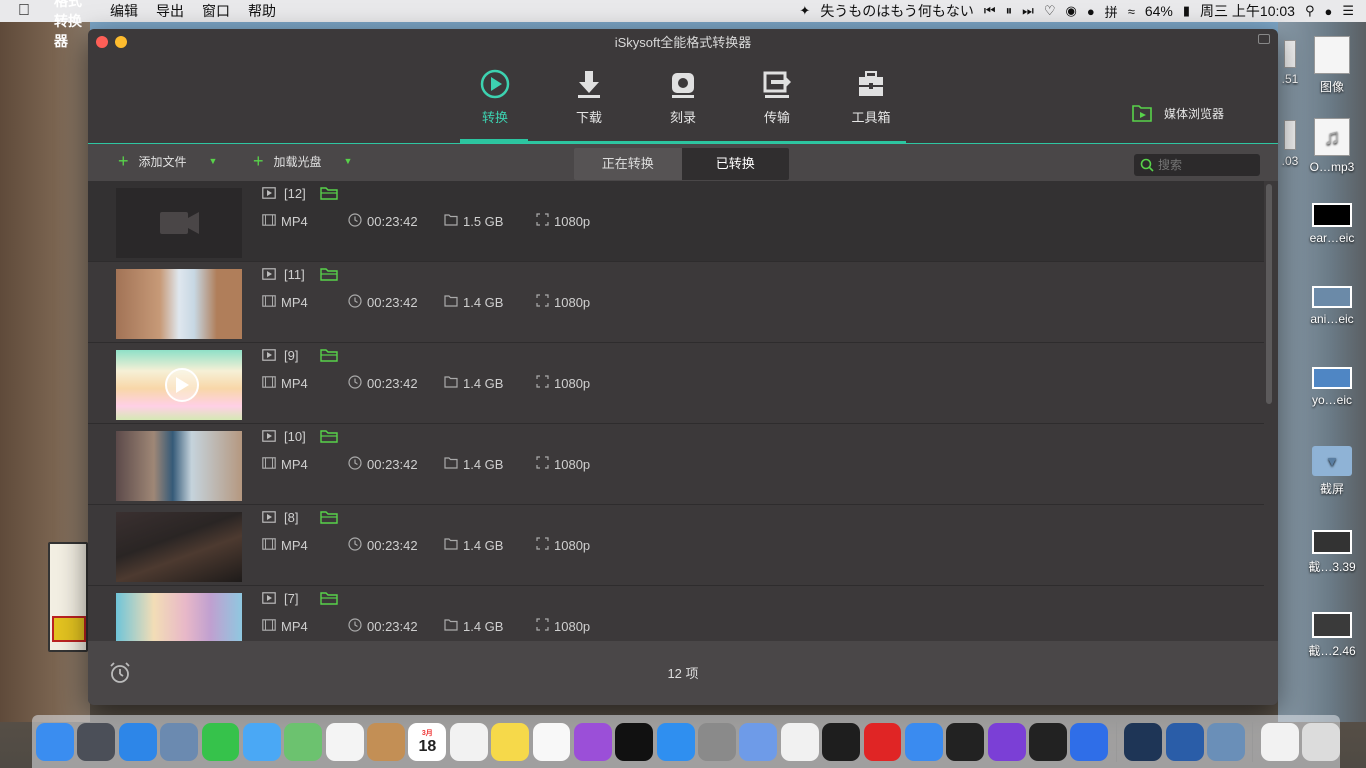  What do you see at coordinates (1328, 11) in the screenshot?
I see `siri-icon: ●` at bounding box center [1328, 11].